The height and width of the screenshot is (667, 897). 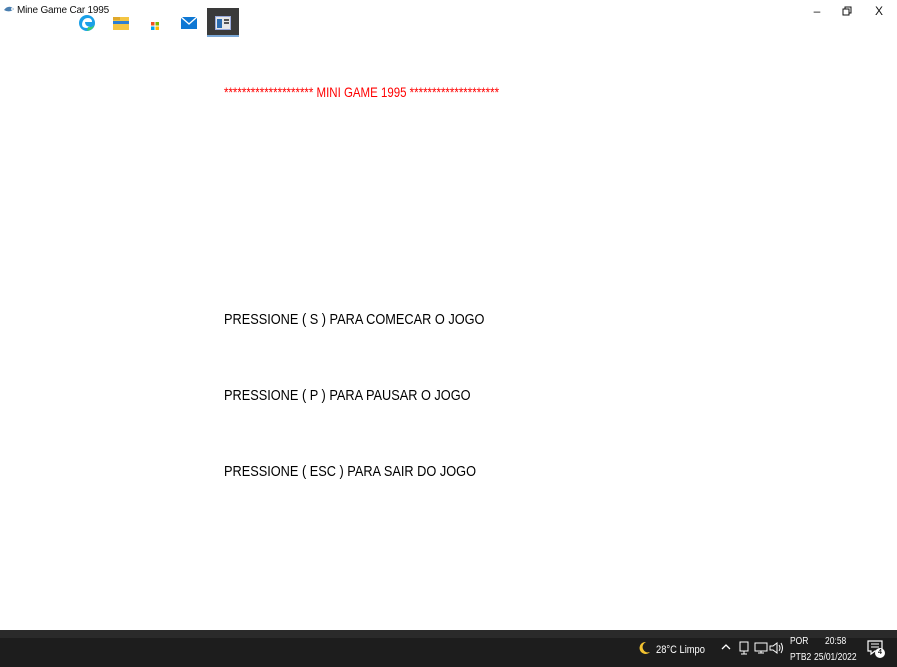 I want to click on volume-icon, so click(x=777, y=648).